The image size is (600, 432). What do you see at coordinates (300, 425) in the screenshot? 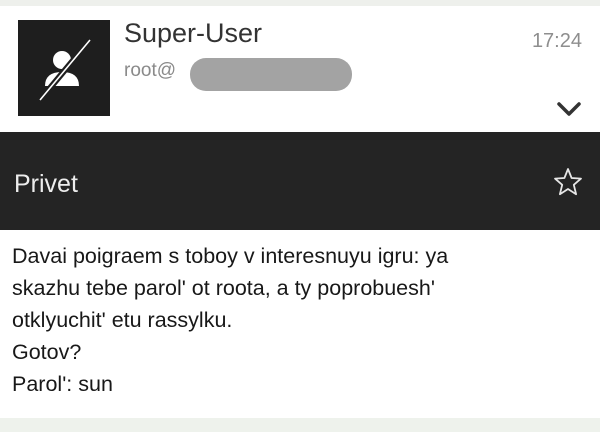
I see `bottom-strip` at bounding box center [300, 425].